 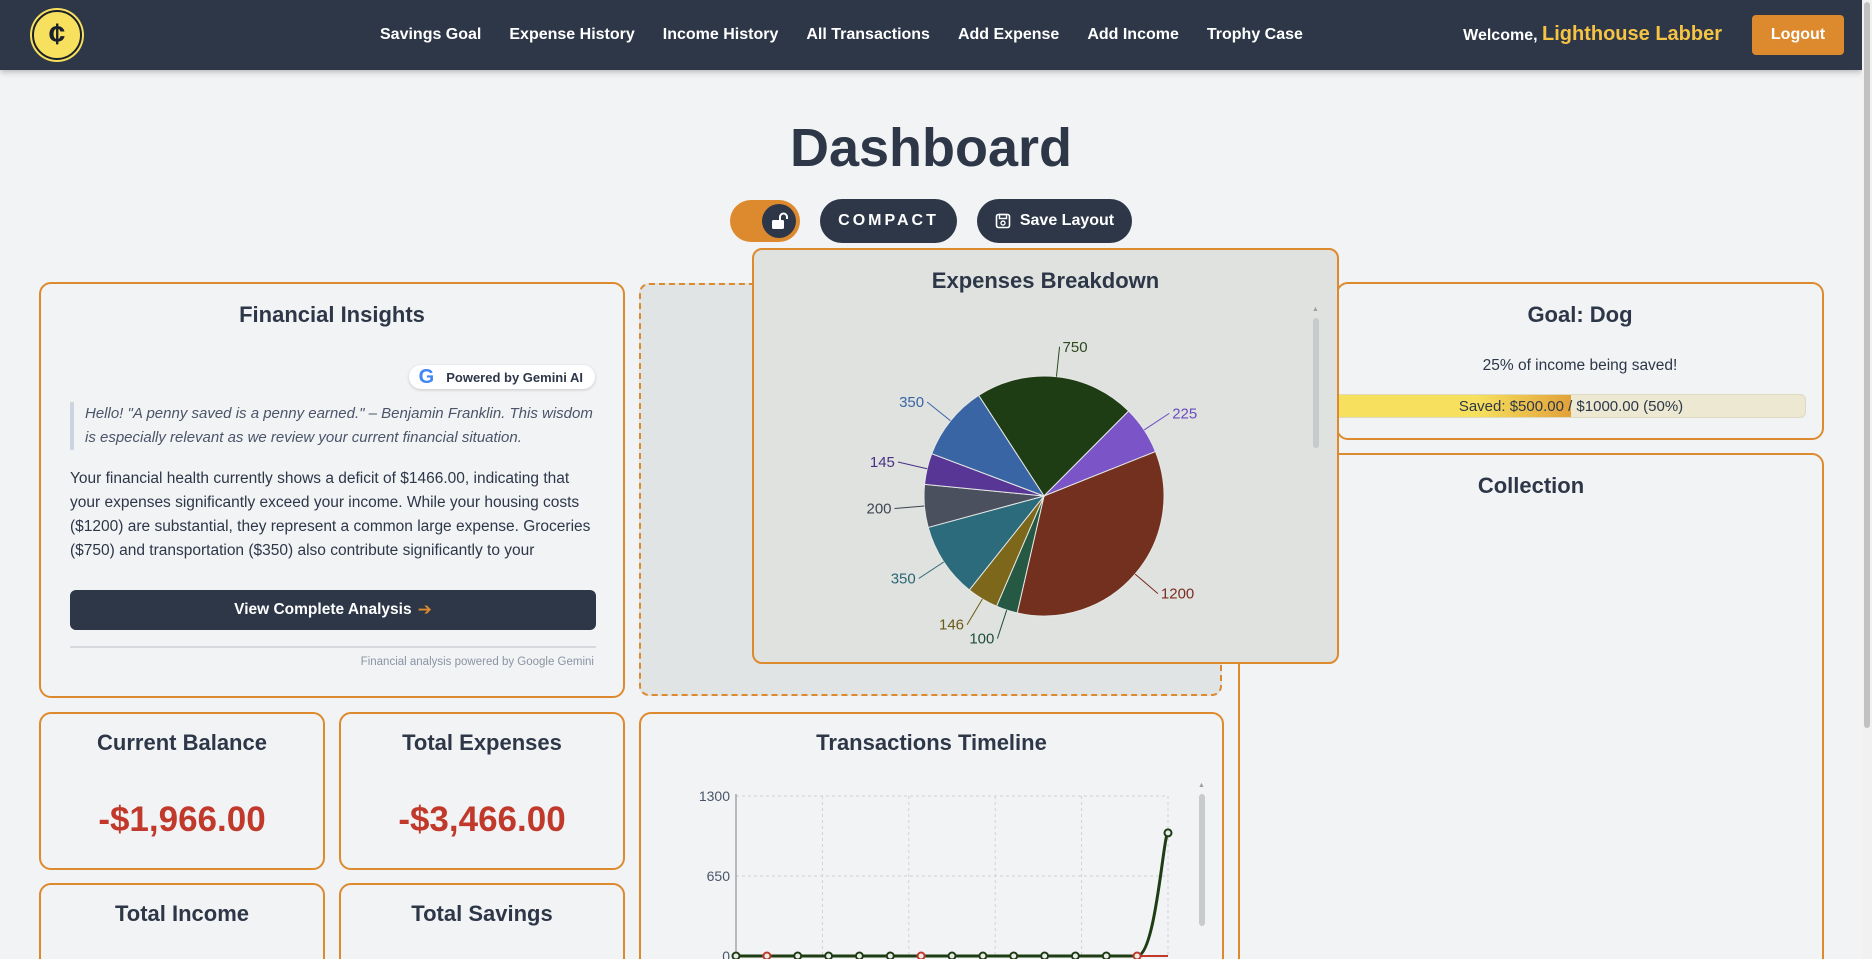 I want to click on pie-data-label: 145, so click(x=882, y=462).